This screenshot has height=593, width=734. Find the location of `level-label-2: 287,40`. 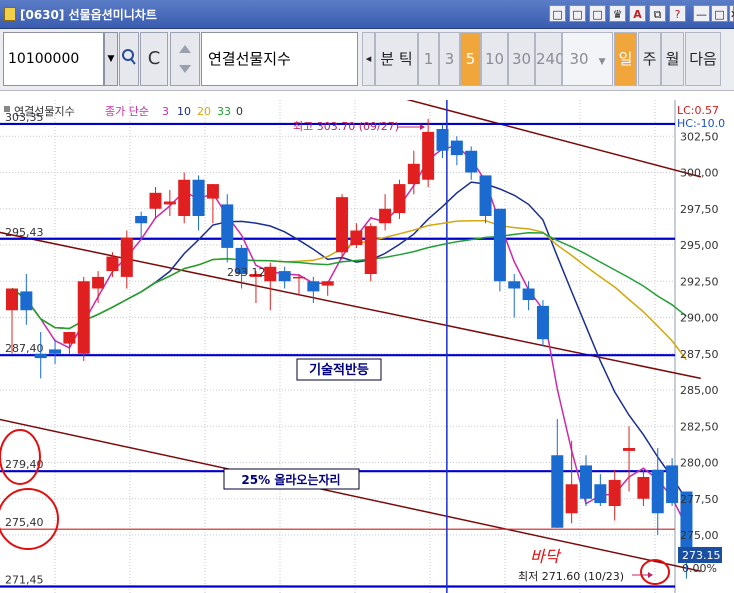

level-label-2: 287,40 is located at coordinates (24, 348).